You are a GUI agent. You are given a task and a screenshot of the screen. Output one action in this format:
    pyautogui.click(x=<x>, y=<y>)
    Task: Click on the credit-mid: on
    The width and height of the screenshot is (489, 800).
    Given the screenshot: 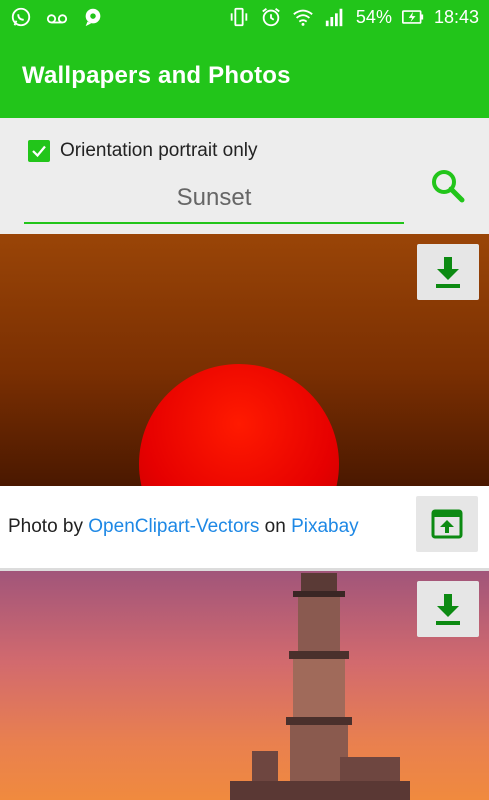 What is the action you would take?
    pyautogui.click(x=275, y=526)
    